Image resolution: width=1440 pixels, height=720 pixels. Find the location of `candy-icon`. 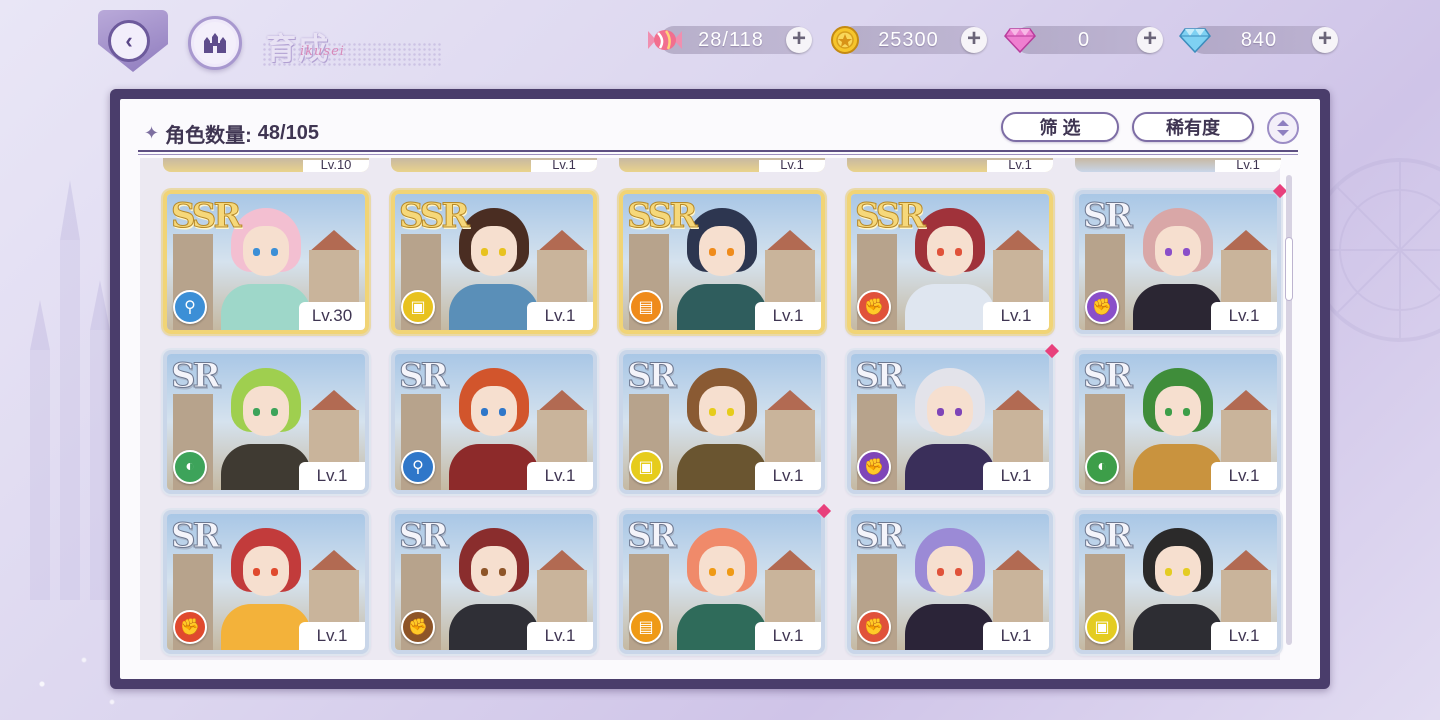

candy-icon is located at coordinates (665, 40).